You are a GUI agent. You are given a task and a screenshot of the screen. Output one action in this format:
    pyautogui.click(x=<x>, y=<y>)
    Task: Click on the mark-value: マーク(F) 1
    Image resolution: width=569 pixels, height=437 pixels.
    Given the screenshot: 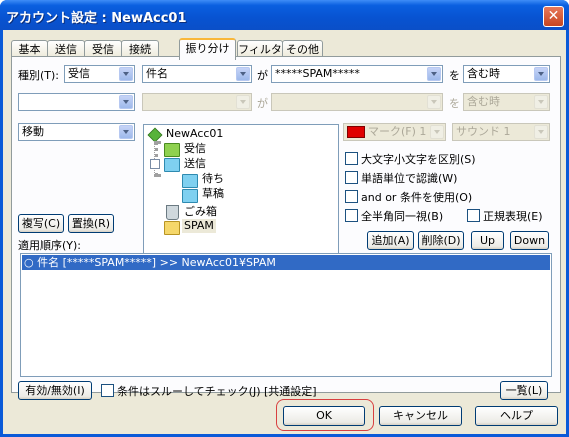 What is the action you would take?
    pyautogui.click(x=397, y=131)
    